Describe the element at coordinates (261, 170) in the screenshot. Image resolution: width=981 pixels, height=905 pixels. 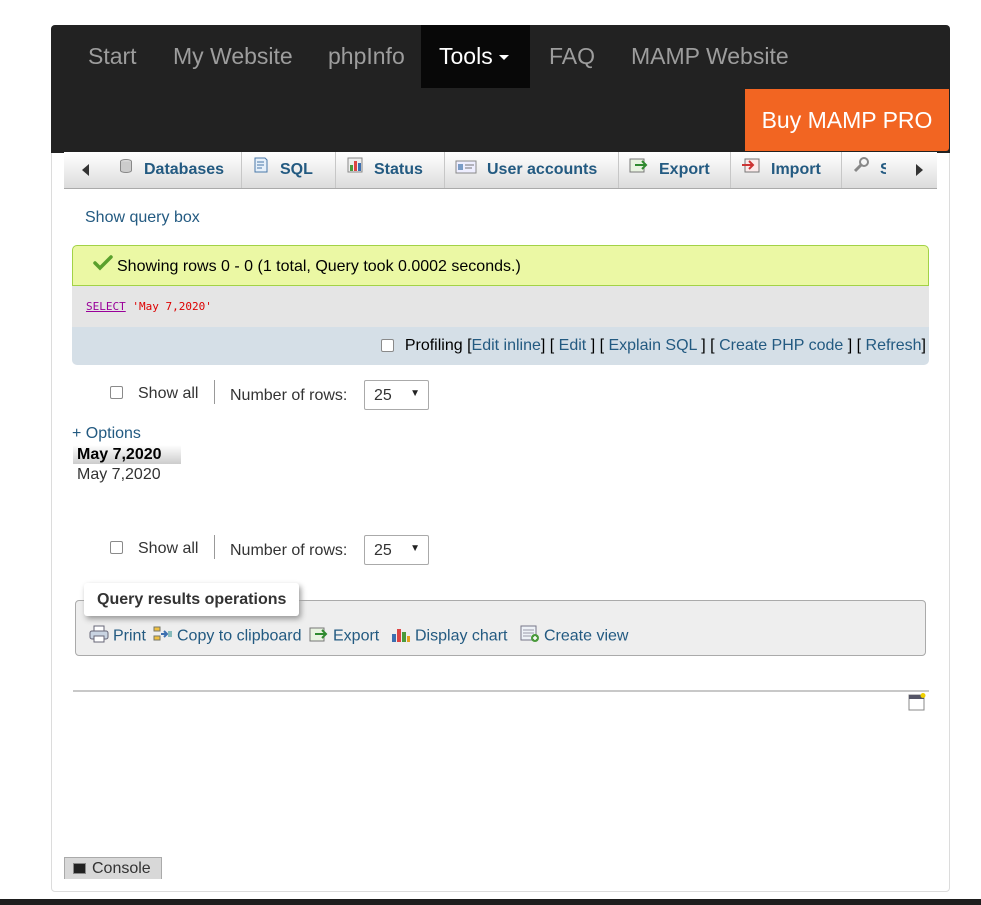
I see `sql-icon` at that location.